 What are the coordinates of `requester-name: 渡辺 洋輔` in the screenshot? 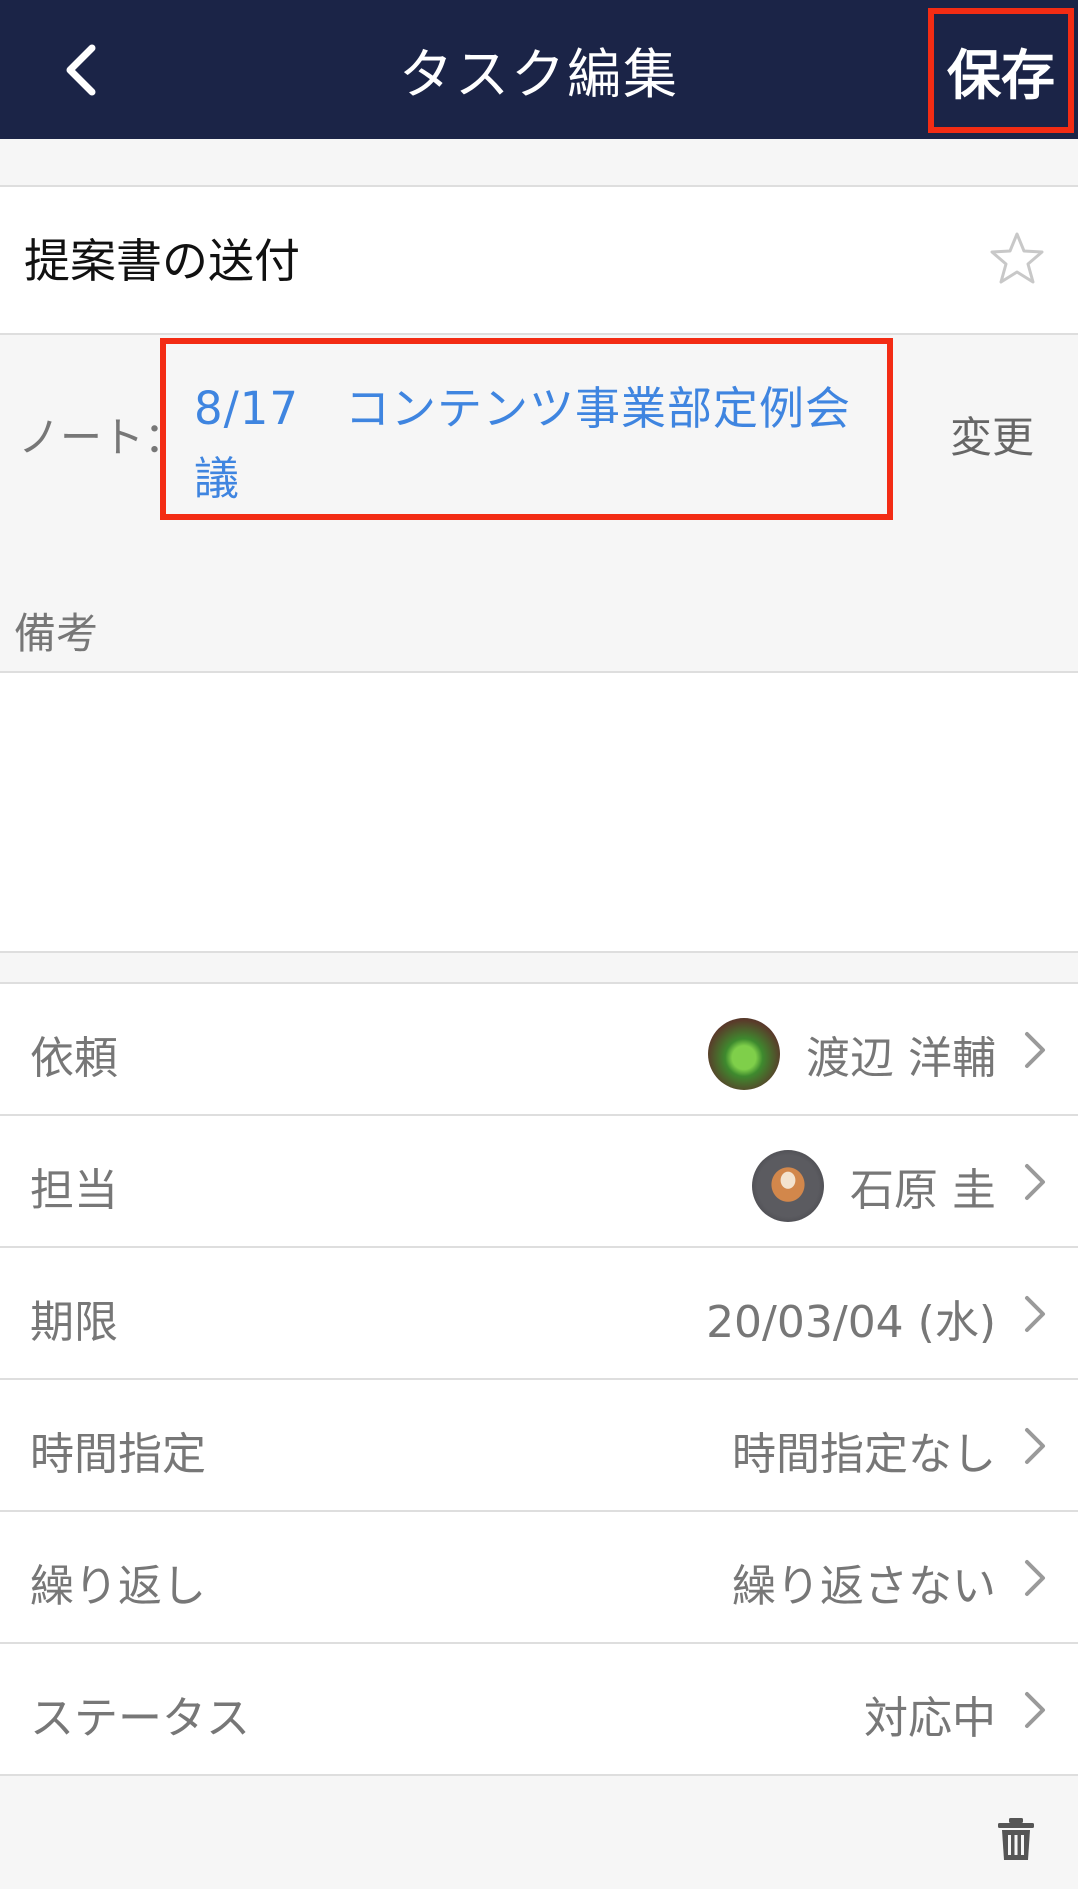 It's located at (901, 1058).